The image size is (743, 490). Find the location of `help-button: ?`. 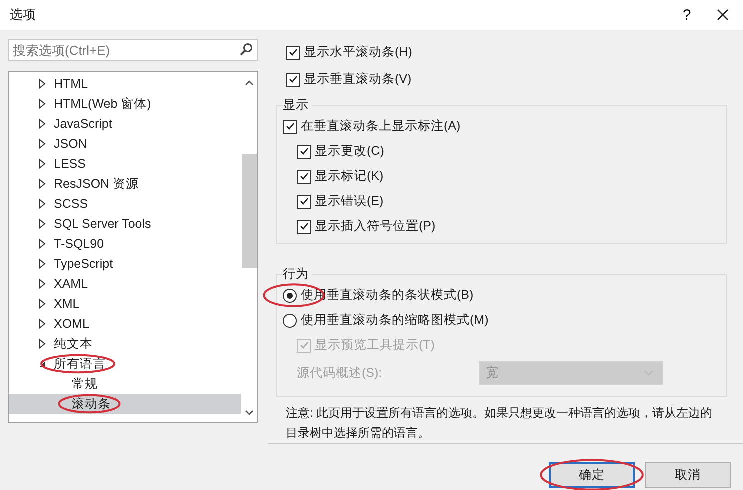

help-button: ? is located at coordinates (687, 15).